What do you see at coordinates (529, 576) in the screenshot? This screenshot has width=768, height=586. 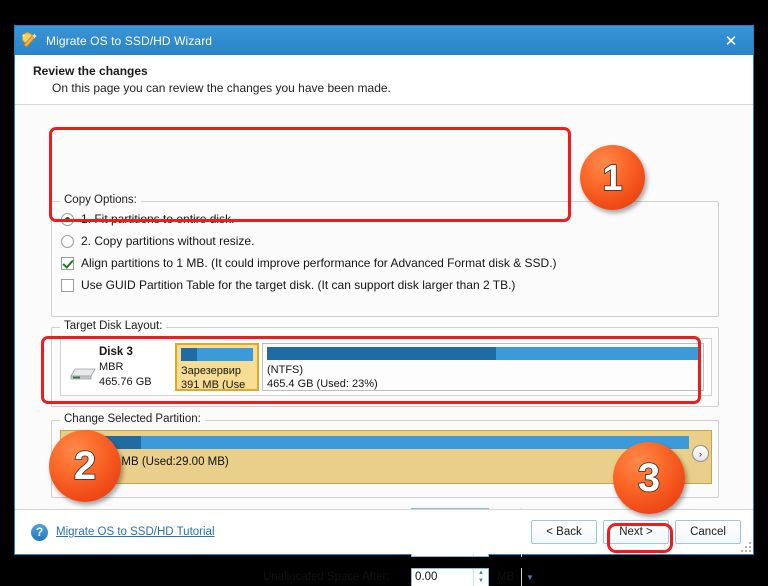 I see `unit-dropdown-icon: ▼` at bounding box center [529, 576].